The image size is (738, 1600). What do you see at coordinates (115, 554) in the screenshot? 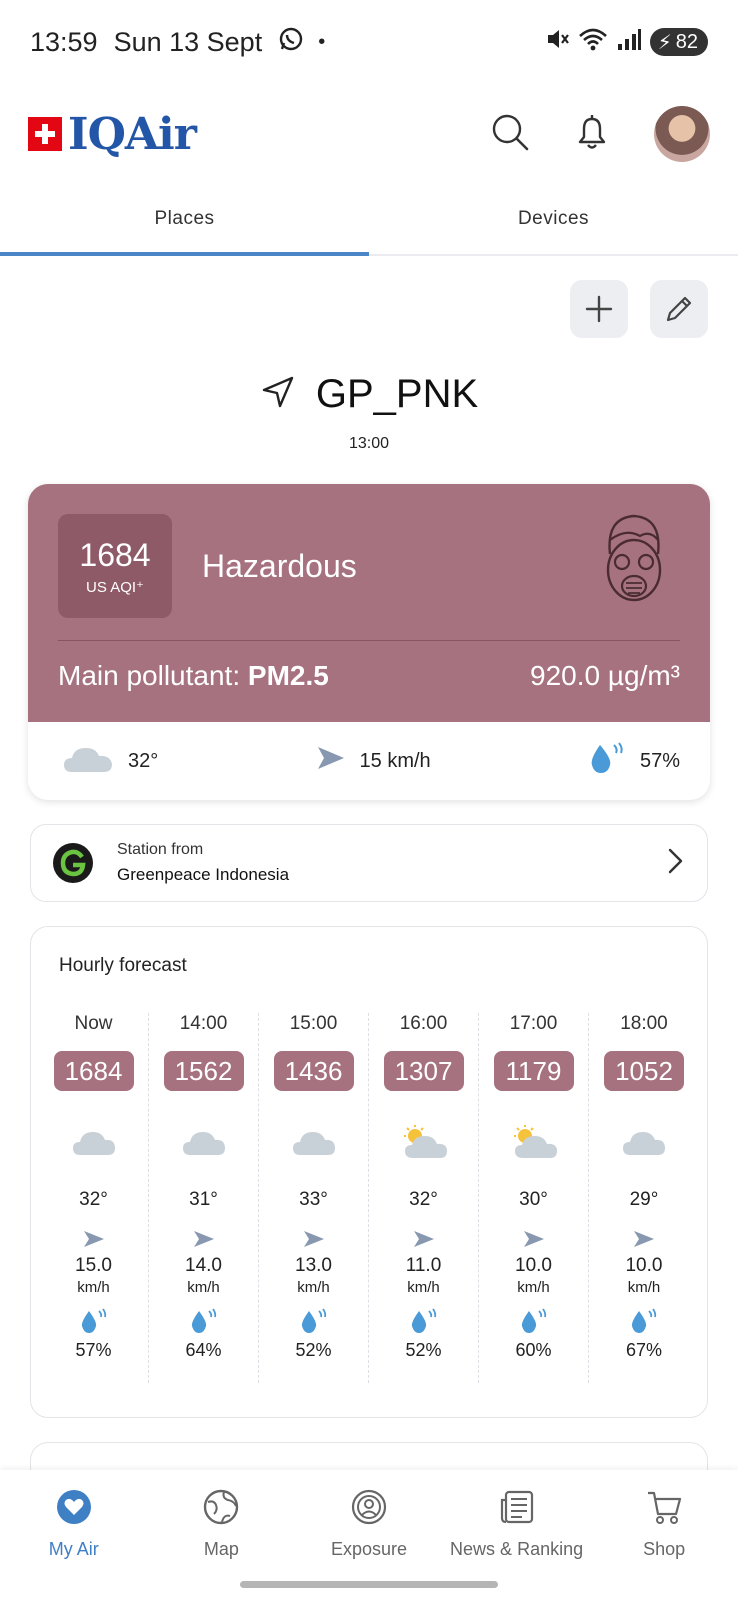
I see `aqi-value: 1684` at bounding box center [115, 554].